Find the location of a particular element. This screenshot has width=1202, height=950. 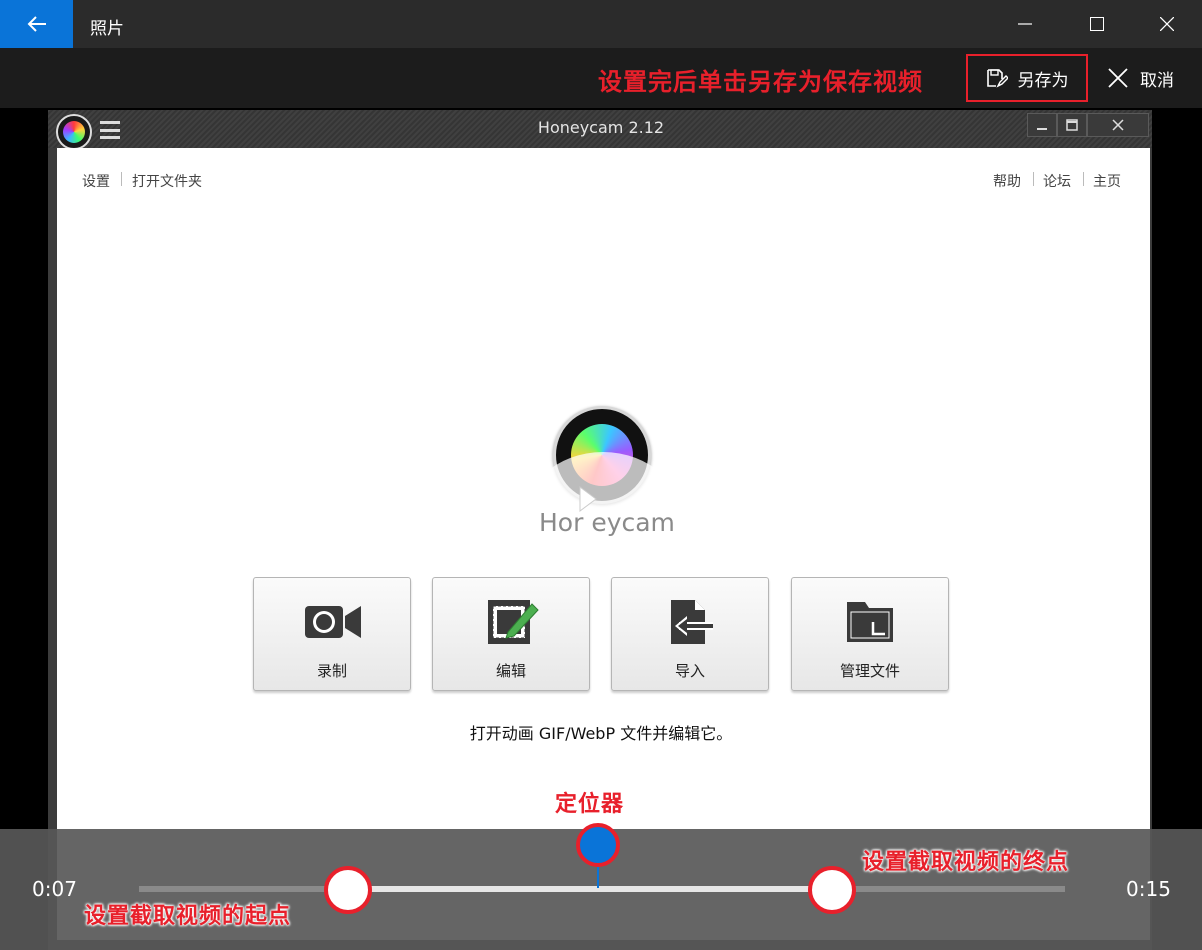

end-time: 0:15 is located at coordinates (1148, 889).